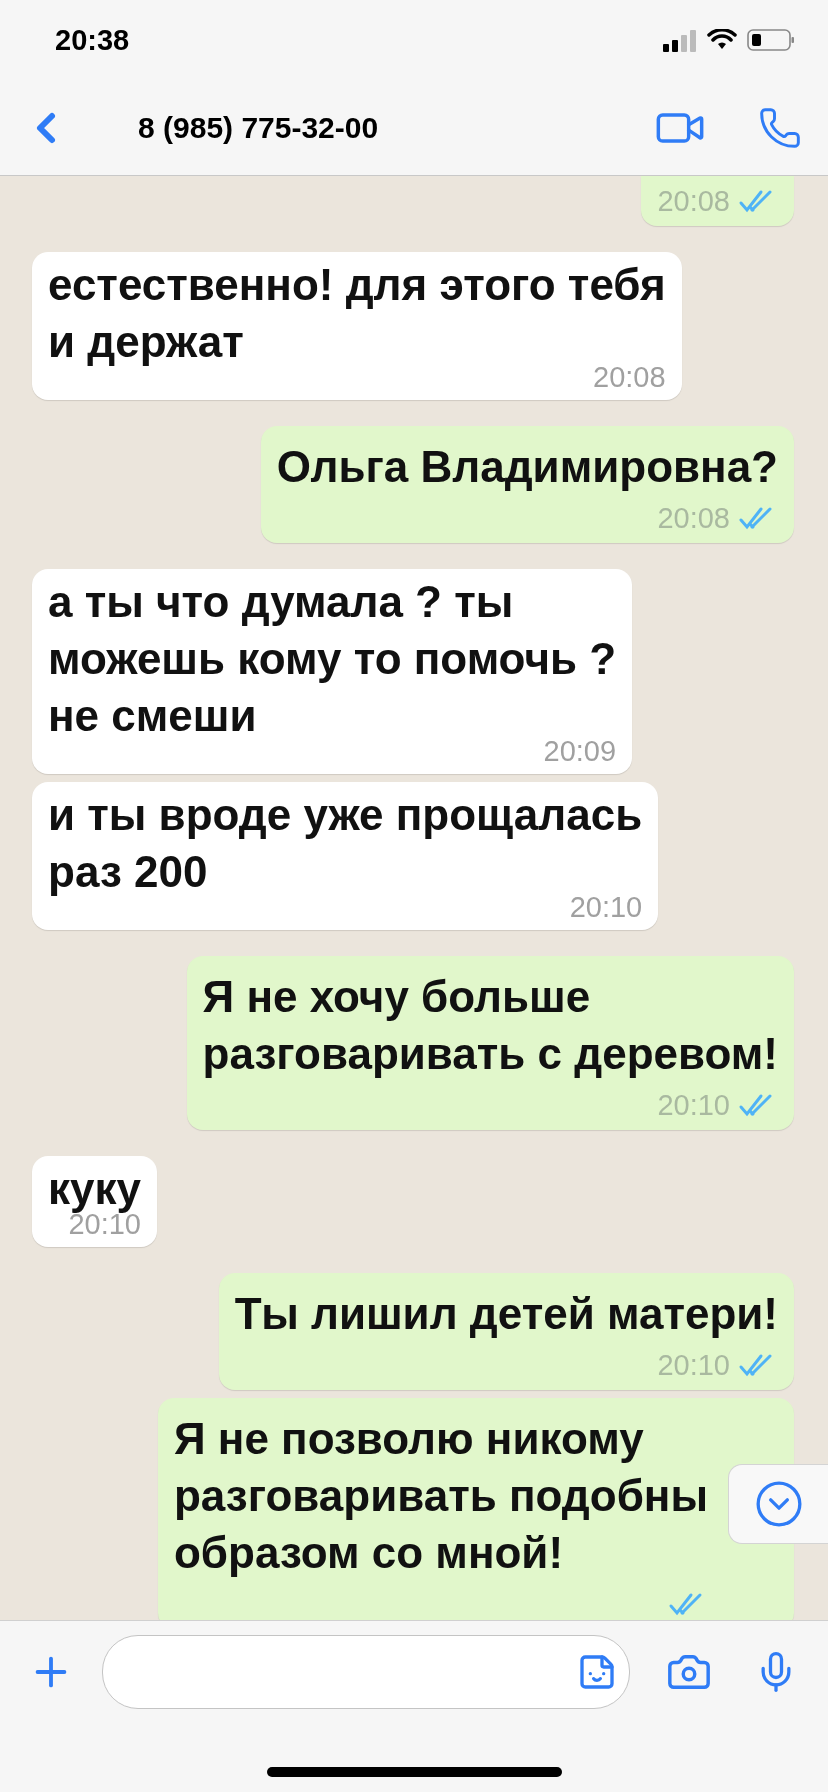 Image resolution: width=828 pixels, height=1792 pixels. Describe the element at coordinates (259, 127) in the screenshot. I see `contact-title: 8 (985) 775-32-00` at that location.